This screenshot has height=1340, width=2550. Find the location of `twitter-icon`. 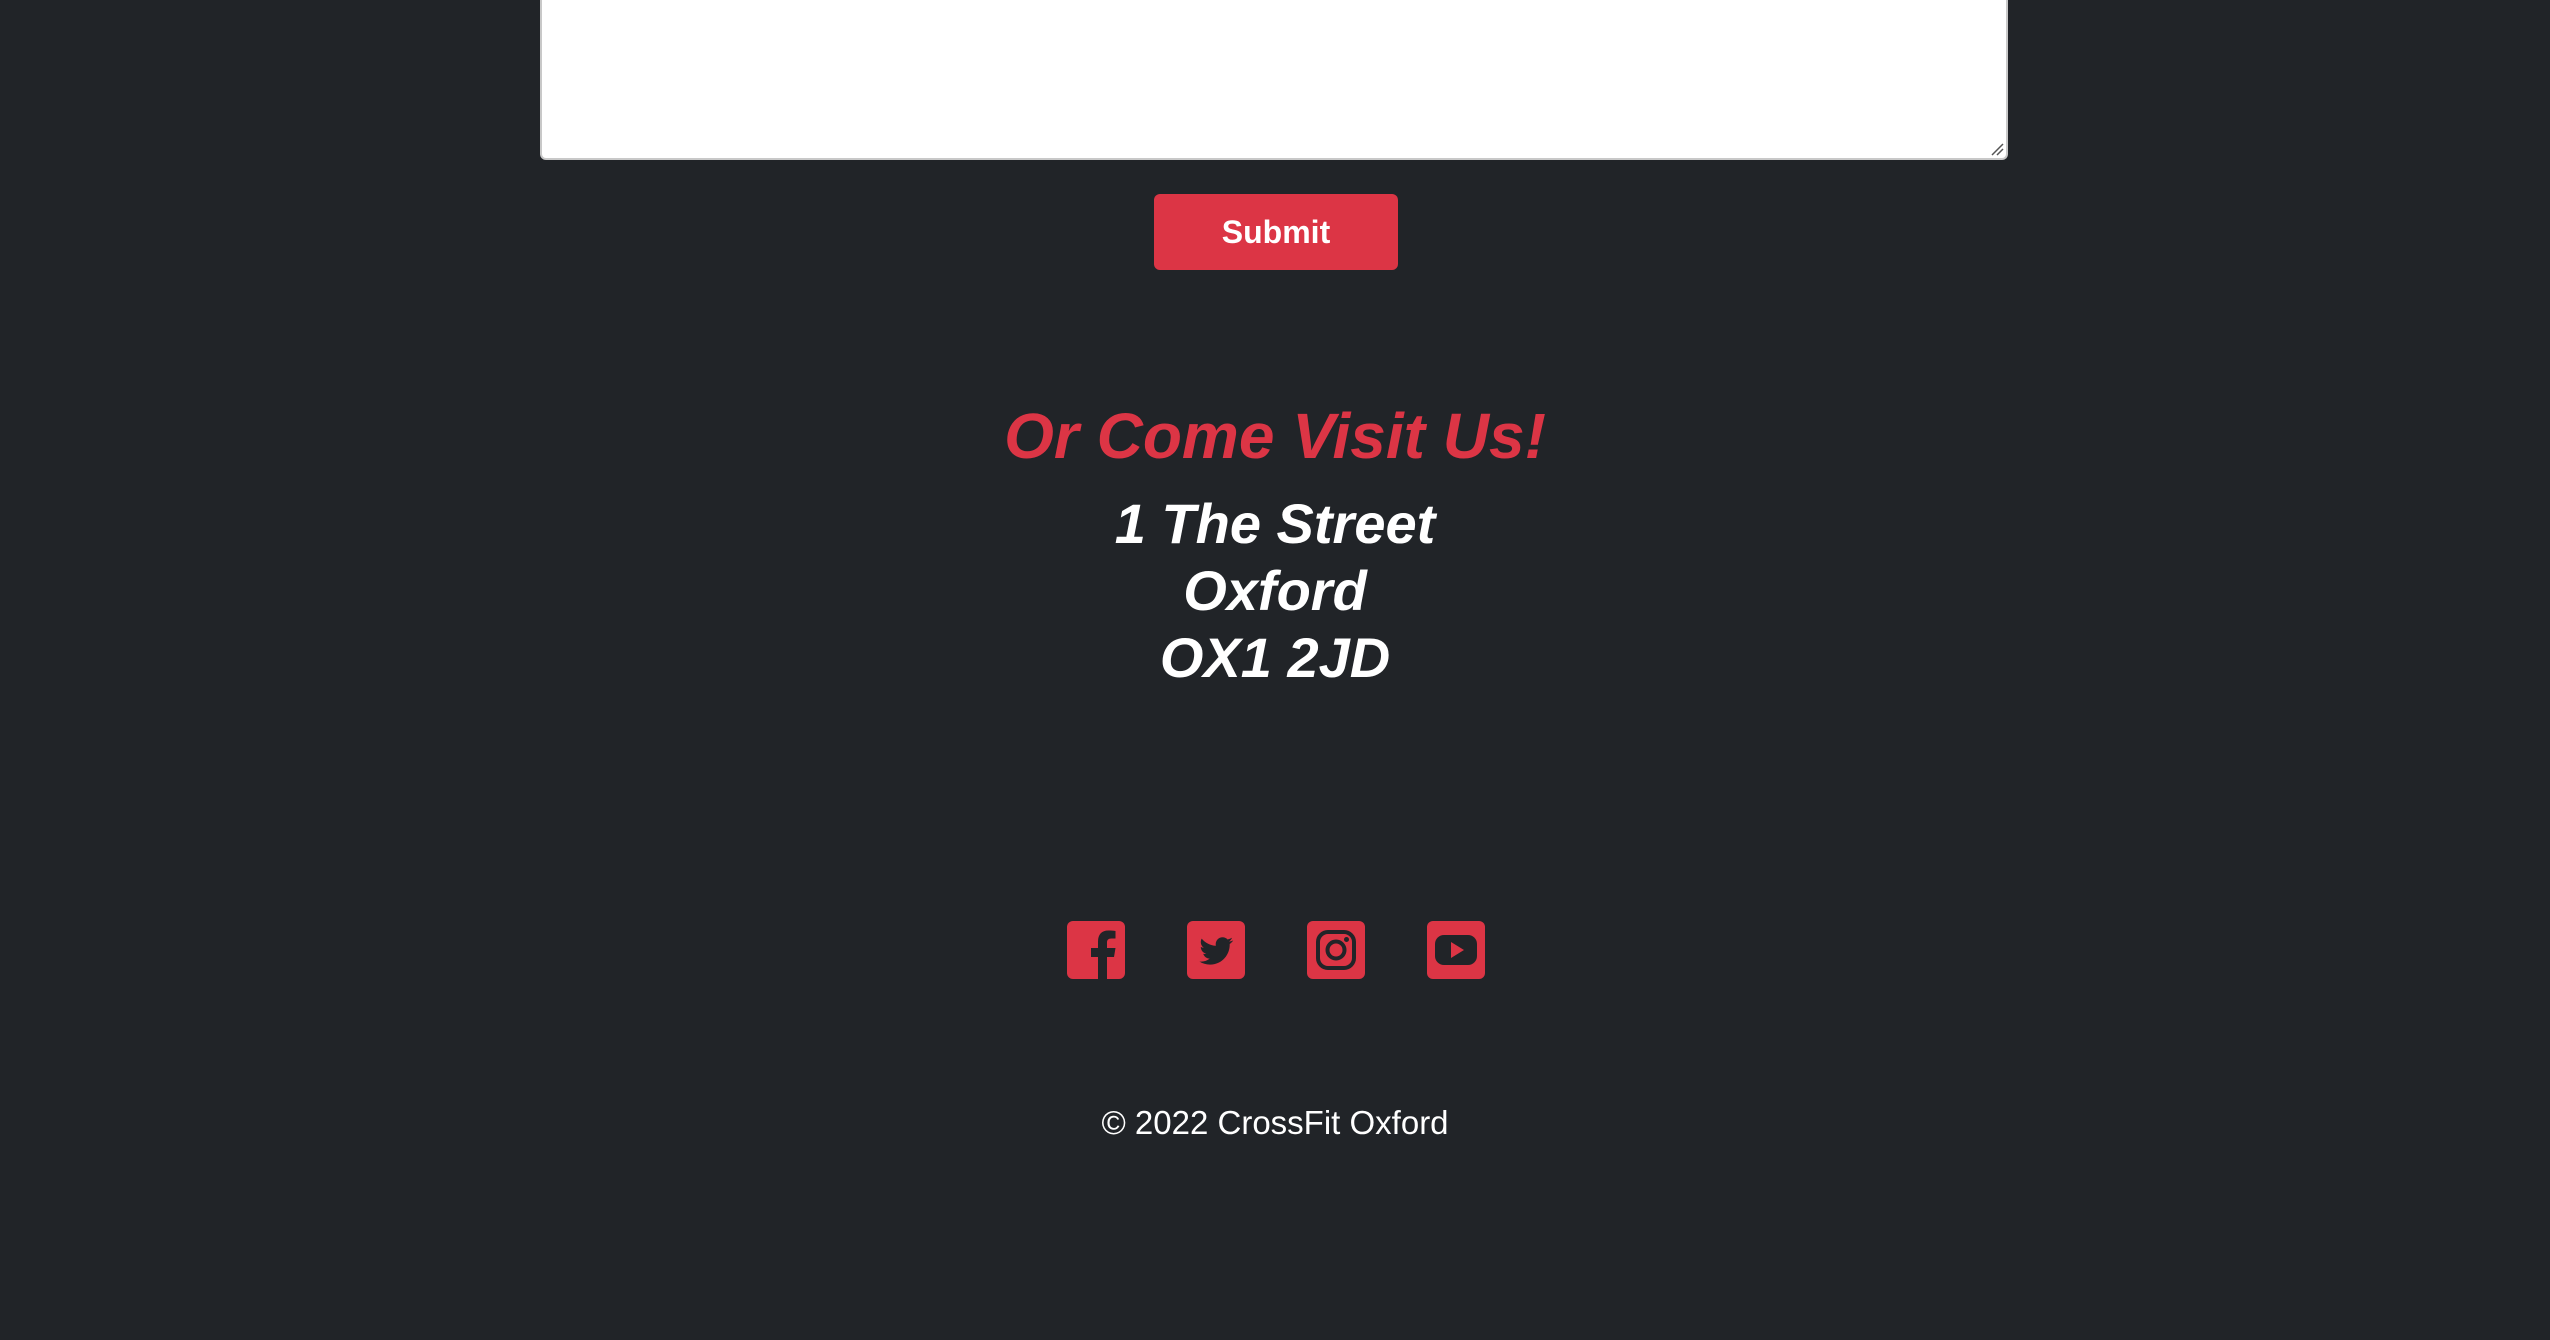

twitter-icon is located at coordinates (1216, 950).